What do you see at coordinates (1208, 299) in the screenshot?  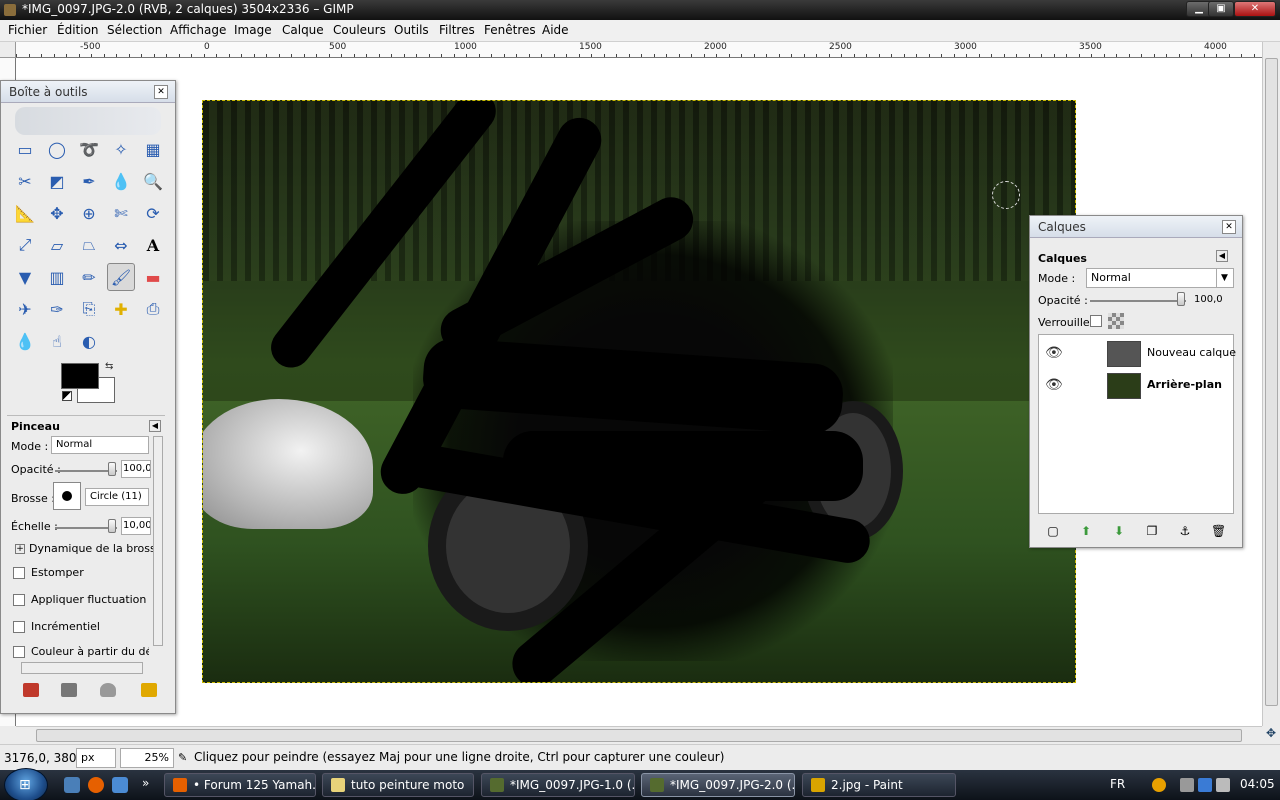 I see `layers-opacity-value: 100,0` at bounding box center [1208, 299].